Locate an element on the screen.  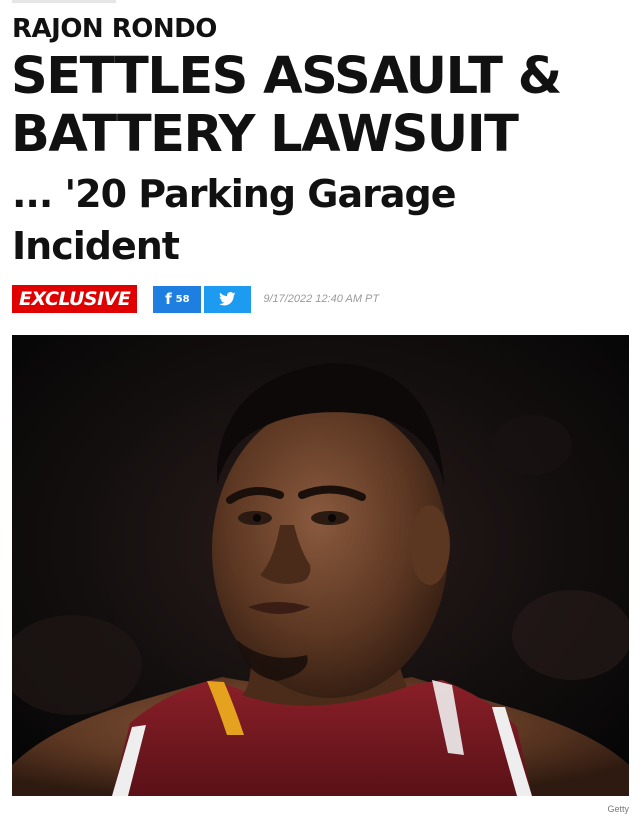
article-meta: EXCLUSIVE f 58 9/17/2022 12:40 AM PT is located at coordinates (195, 299).